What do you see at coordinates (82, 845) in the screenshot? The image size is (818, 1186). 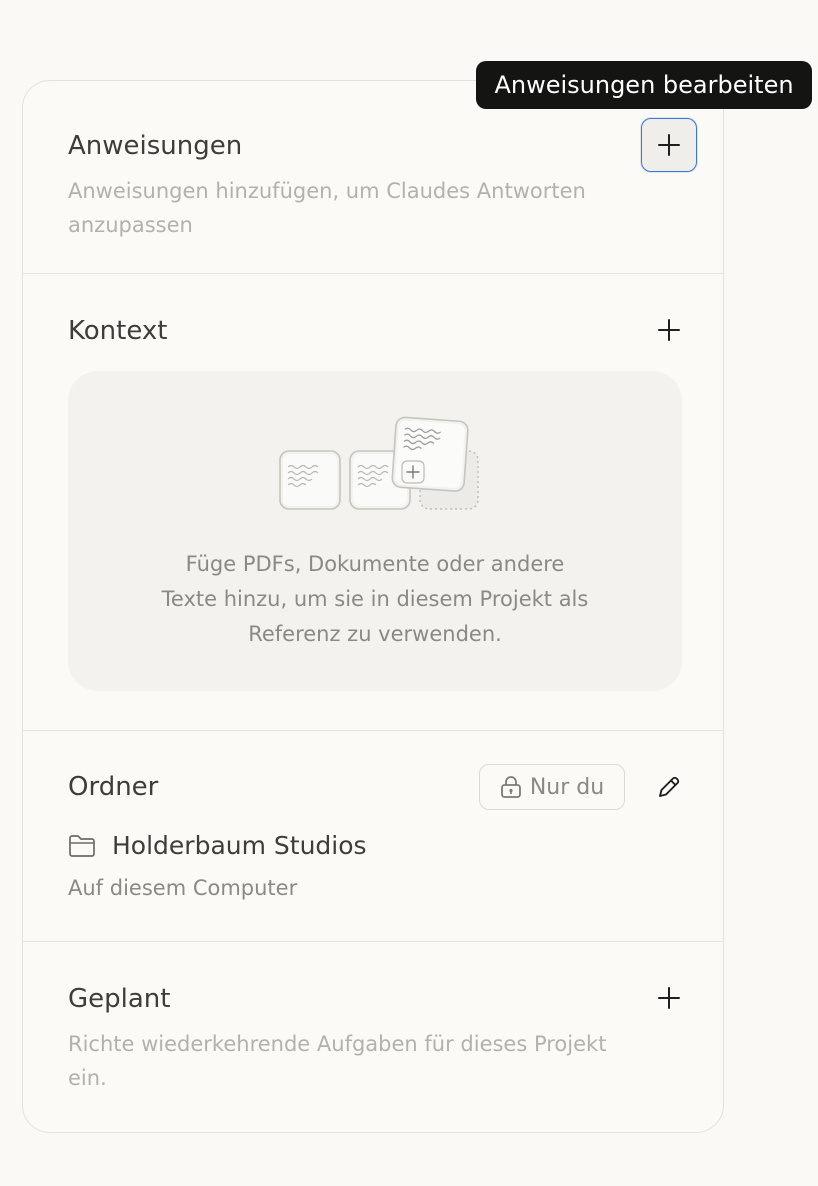 I see `folder-icon` at bounding box center [82, 845].